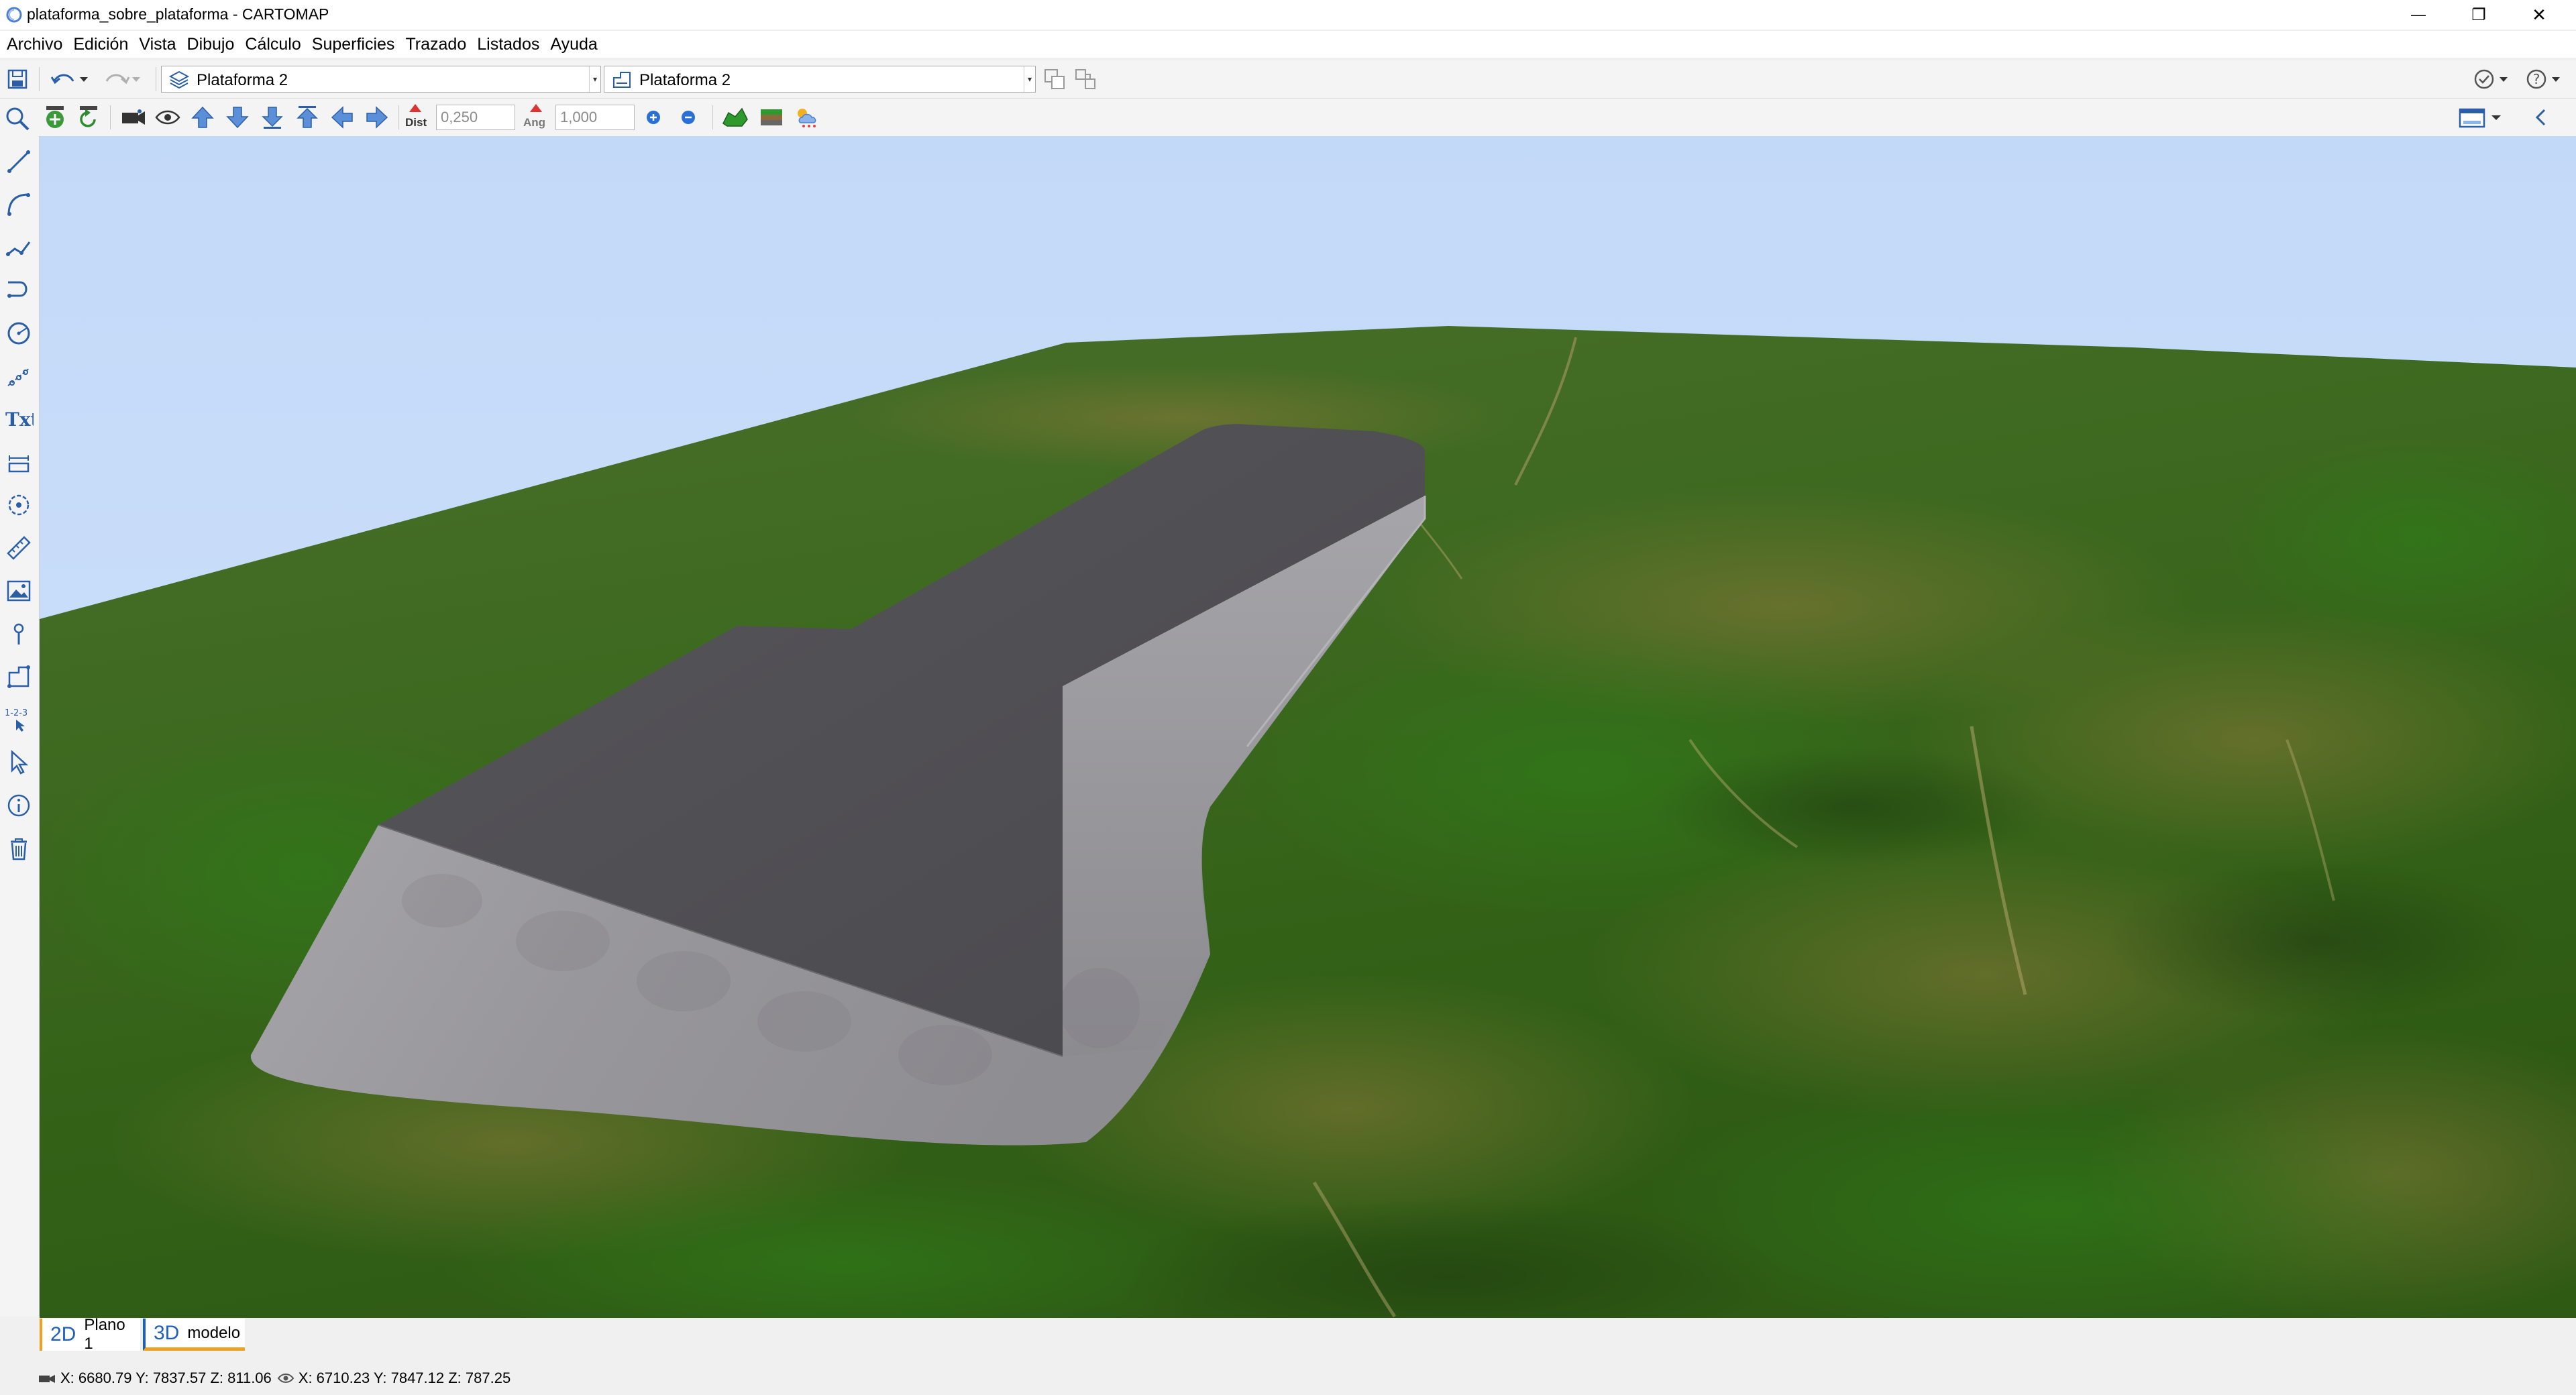  I want to click on dist-label: Dist, so click(416, 122).